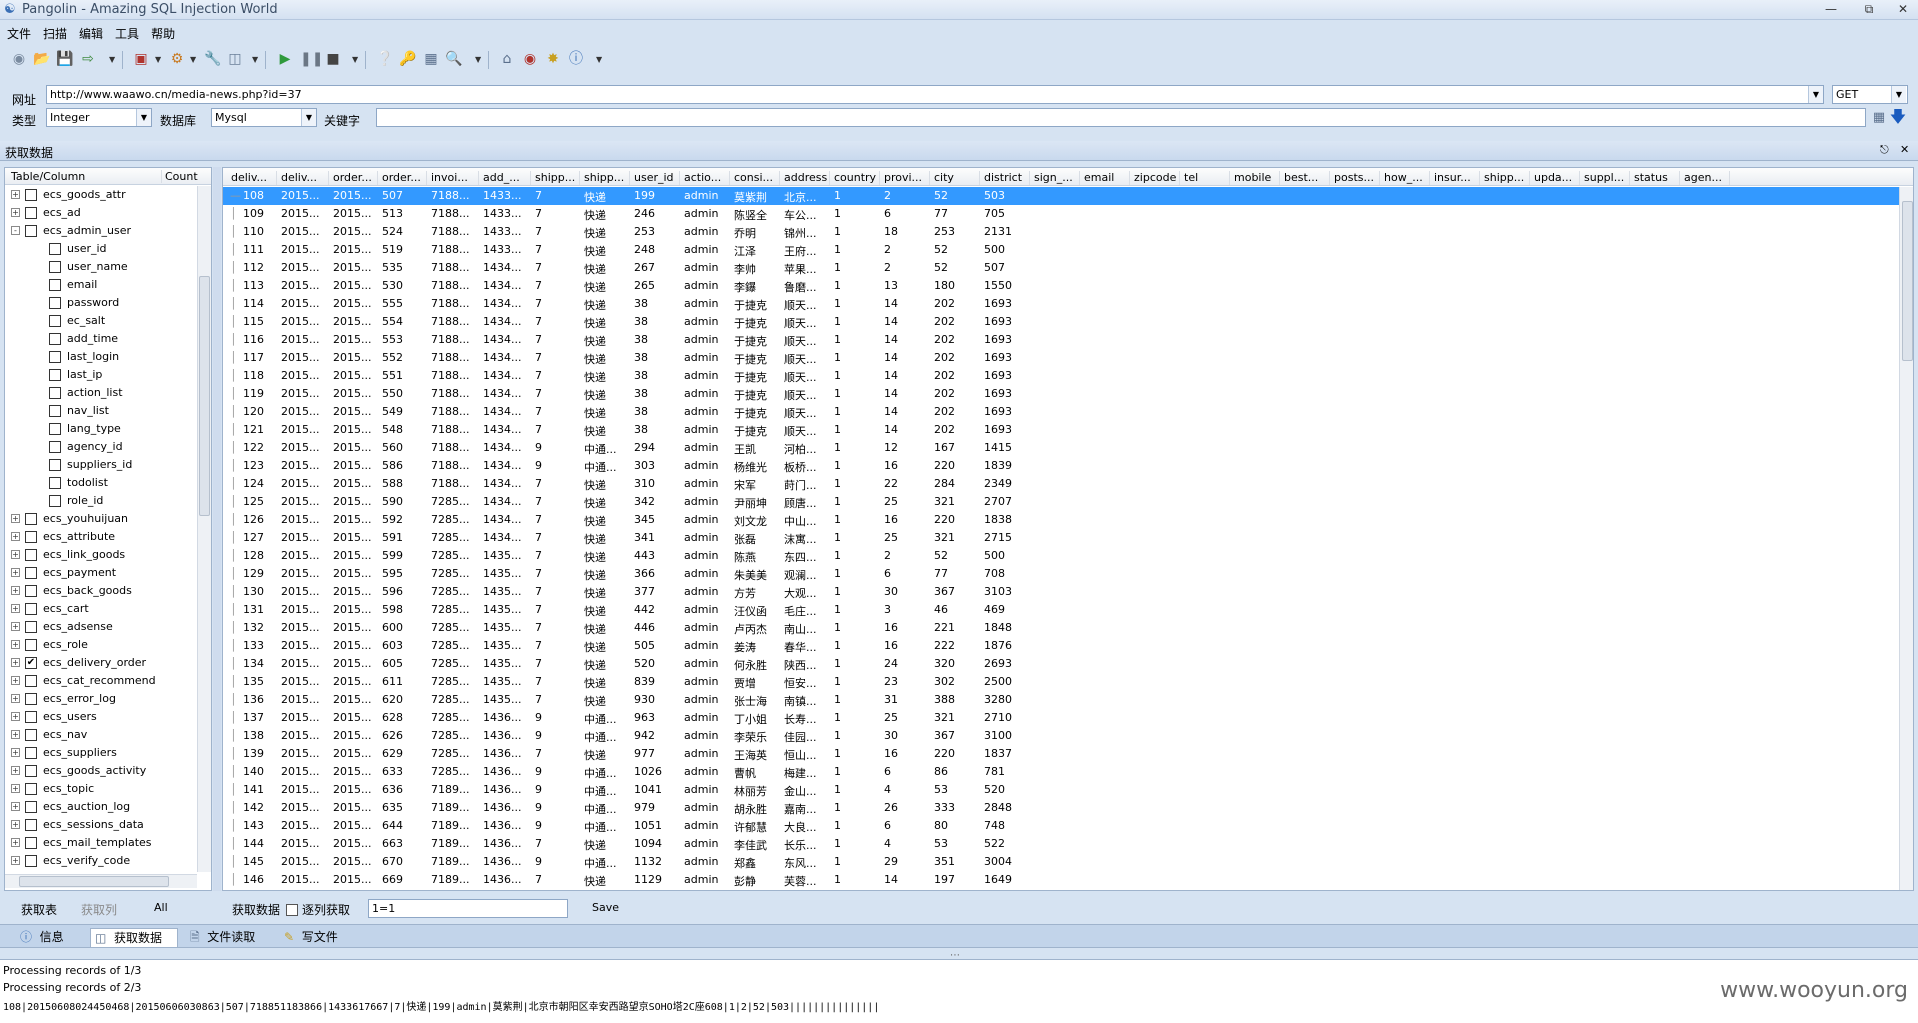 The height and width of the screenshot is (1023, 1918). What do you see at coordinates (100, 249) in the screenshot?
I see `tree-column-node: user_id` at bounding box center [100, 249].